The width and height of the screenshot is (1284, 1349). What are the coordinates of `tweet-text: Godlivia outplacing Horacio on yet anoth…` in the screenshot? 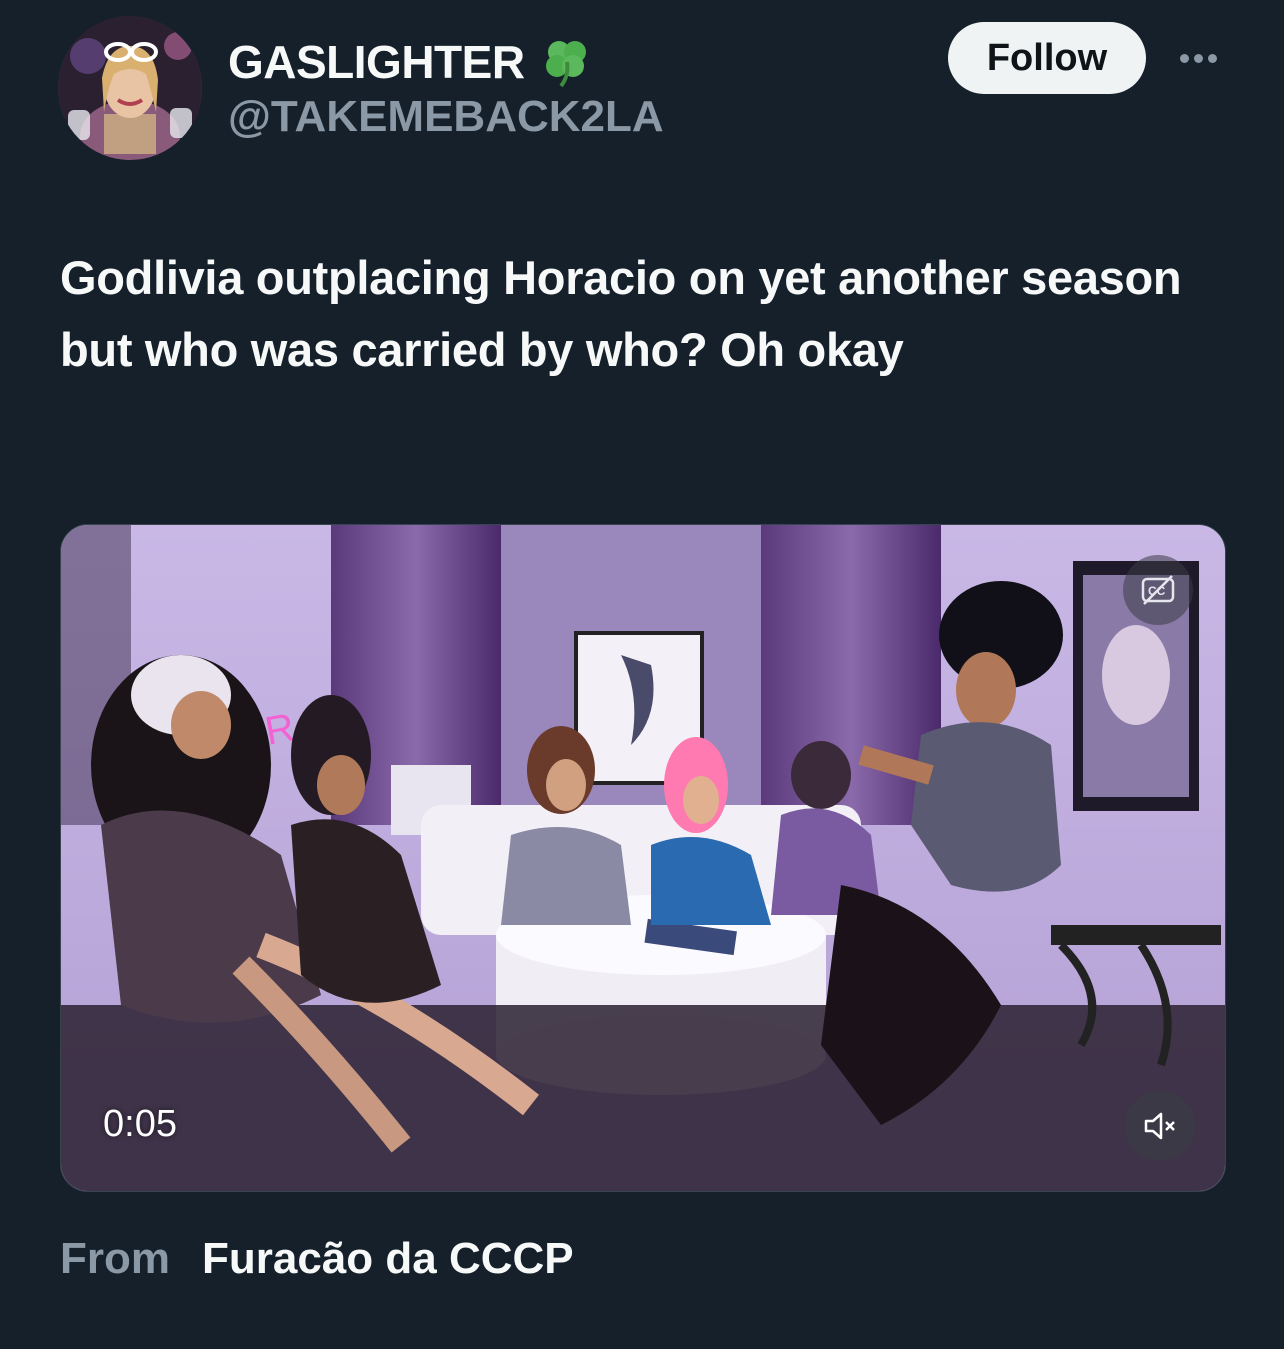 It's located at (621, 313).